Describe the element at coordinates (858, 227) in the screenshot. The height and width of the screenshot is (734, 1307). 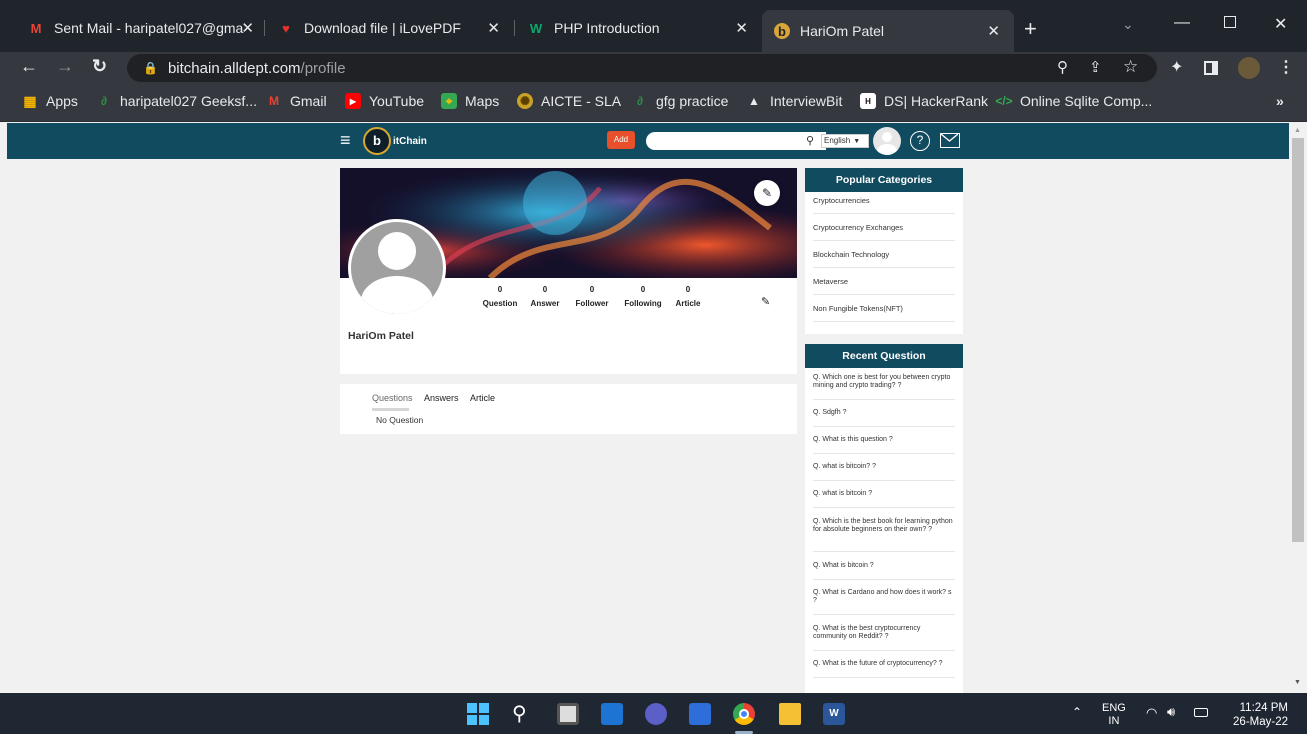
I see `category-item: Cryptocurrency Exchanges` at that location.